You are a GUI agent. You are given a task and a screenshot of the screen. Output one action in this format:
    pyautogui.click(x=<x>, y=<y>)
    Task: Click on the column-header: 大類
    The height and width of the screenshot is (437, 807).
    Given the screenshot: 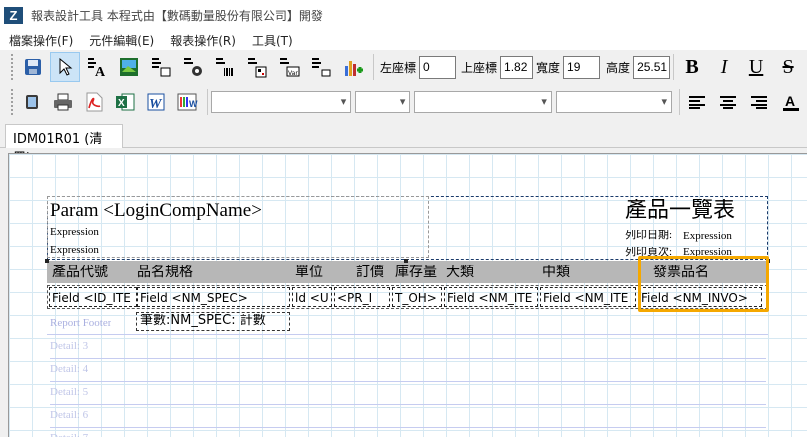 What is the action you would take?
    pyautogui.click(x=460, y=272)
    